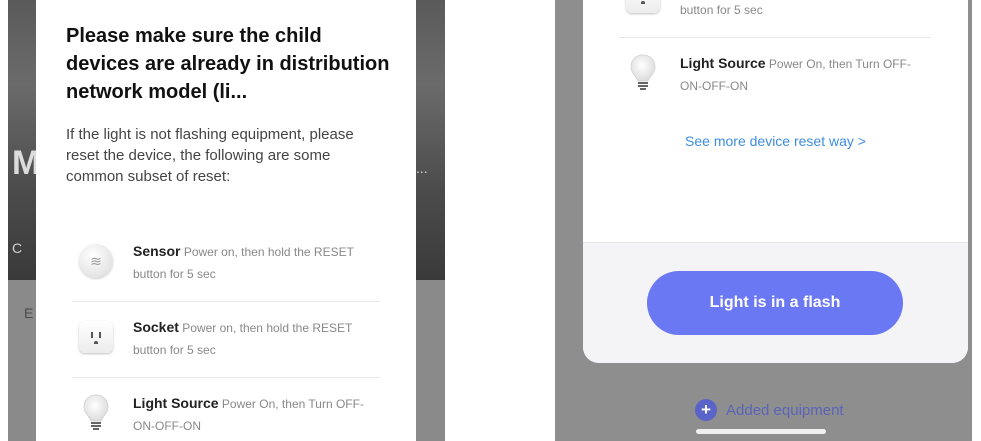  I want to click on plus-circle-icon: +, so click(706, 410).